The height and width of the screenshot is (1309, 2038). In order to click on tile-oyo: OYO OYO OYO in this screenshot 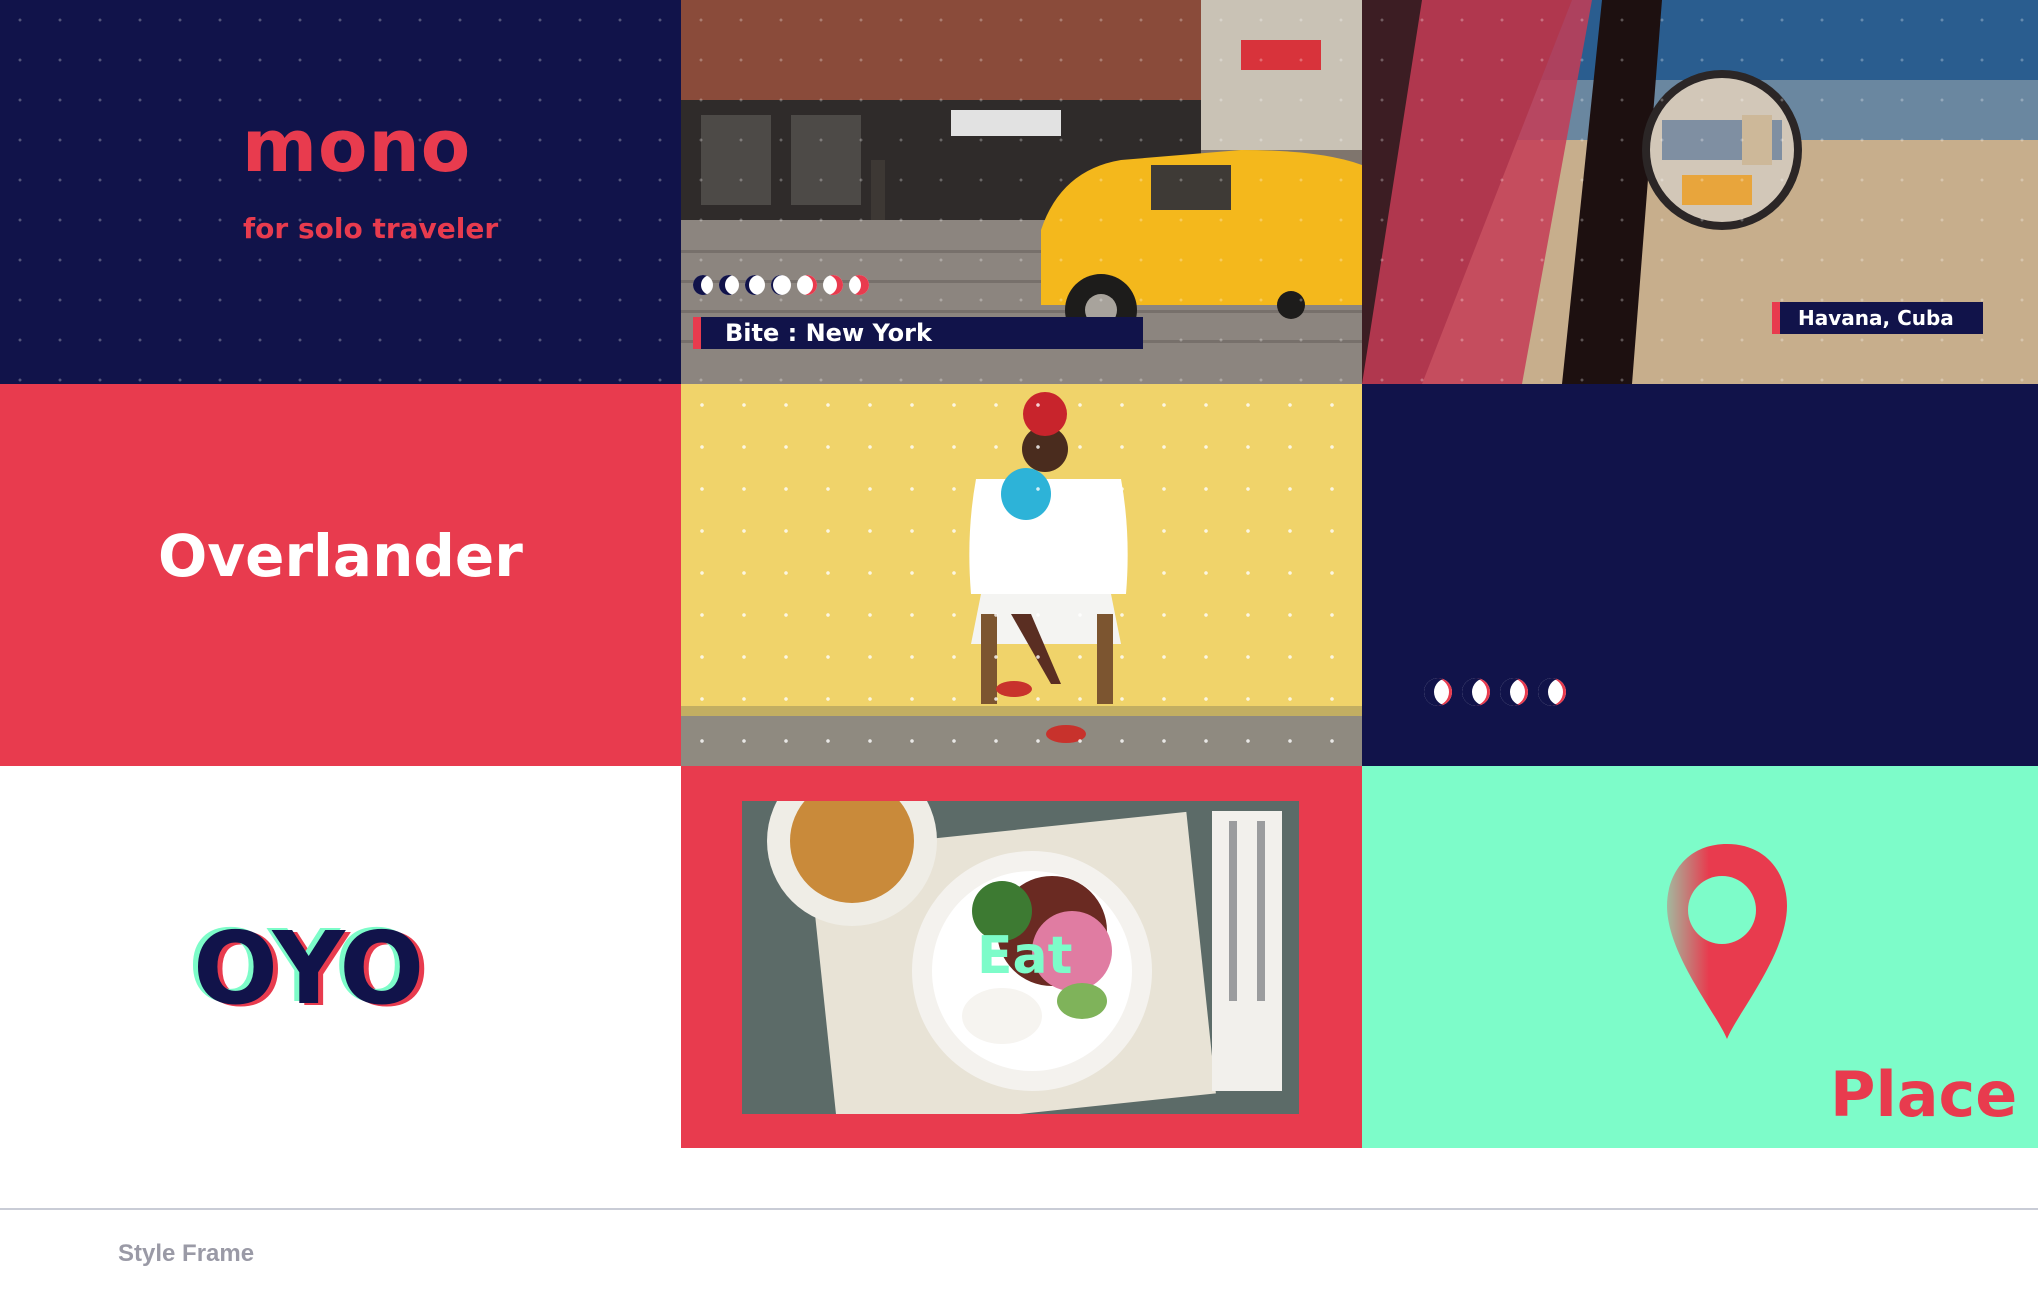, I will do `click(340, 957)`.